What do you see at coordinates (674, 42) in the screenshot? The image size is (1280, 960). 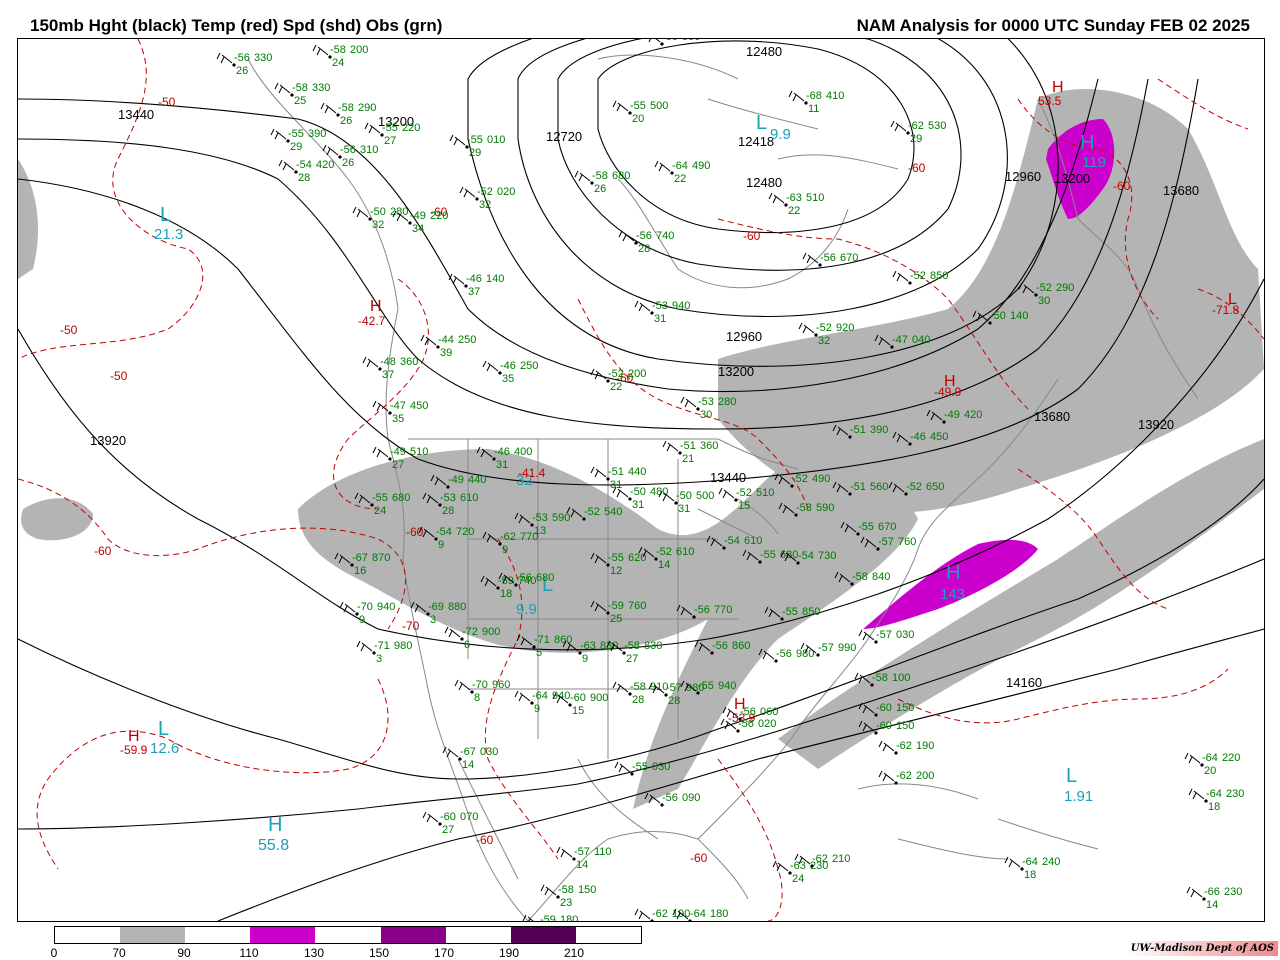 I see `station-plot: -60 550` at bounding box center [674, 42].